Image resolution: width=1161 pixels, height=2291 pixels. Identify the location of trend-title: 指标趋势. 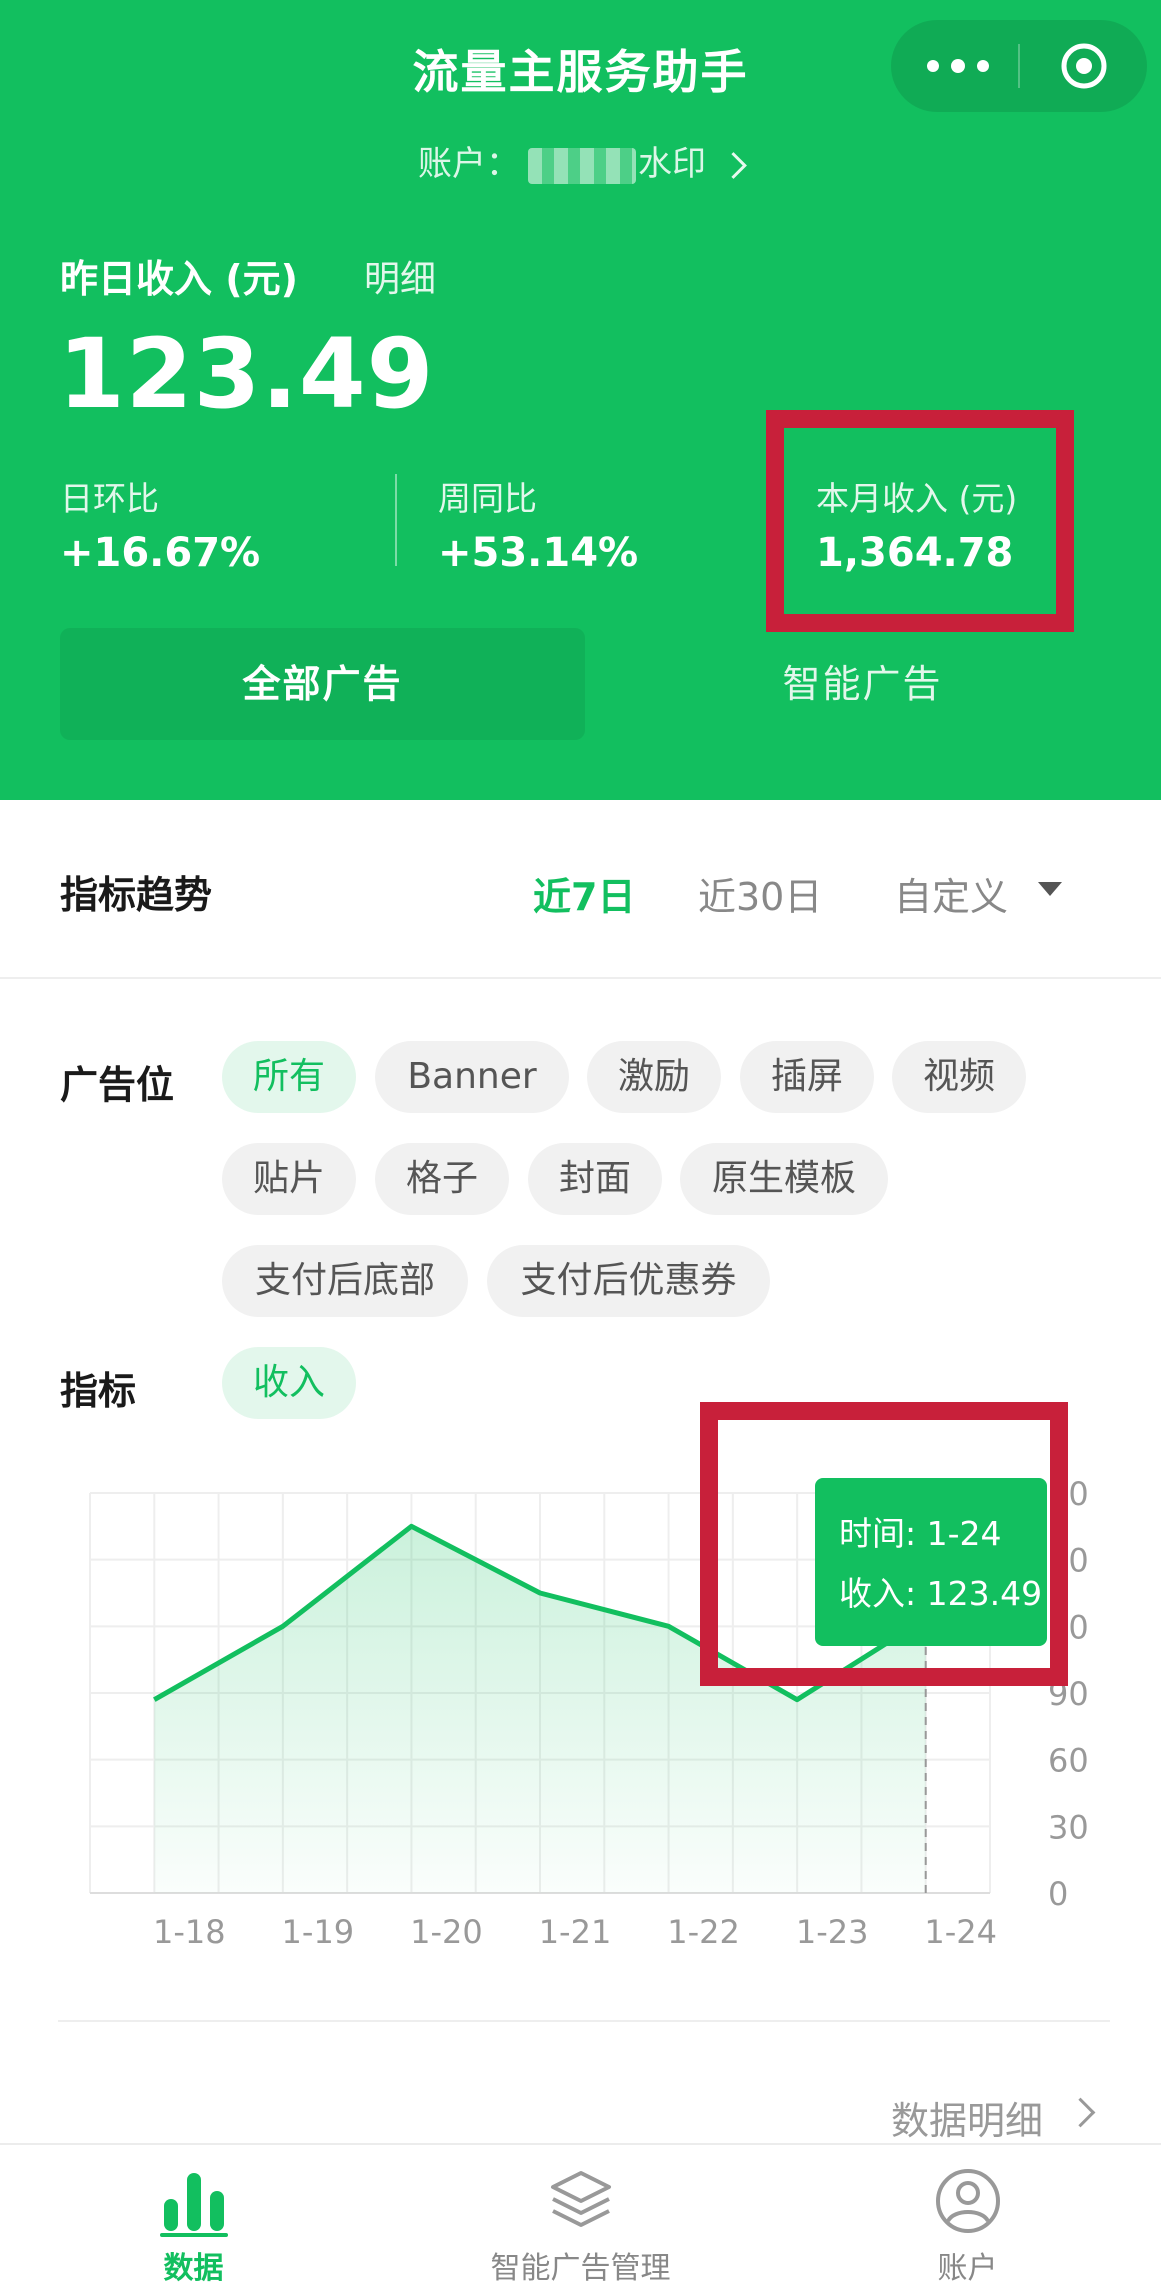
(136, 895).